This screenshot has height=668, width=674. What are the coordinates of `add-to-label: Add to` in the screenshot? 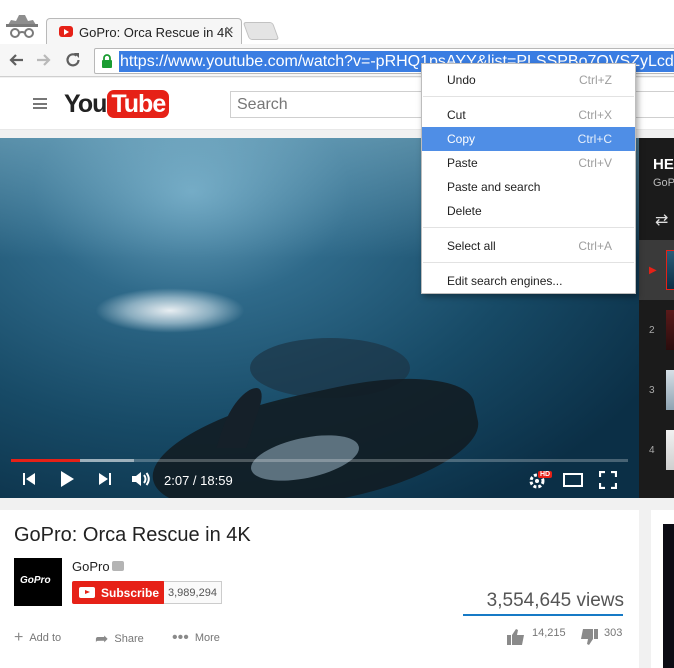 It's located at (45, 637).